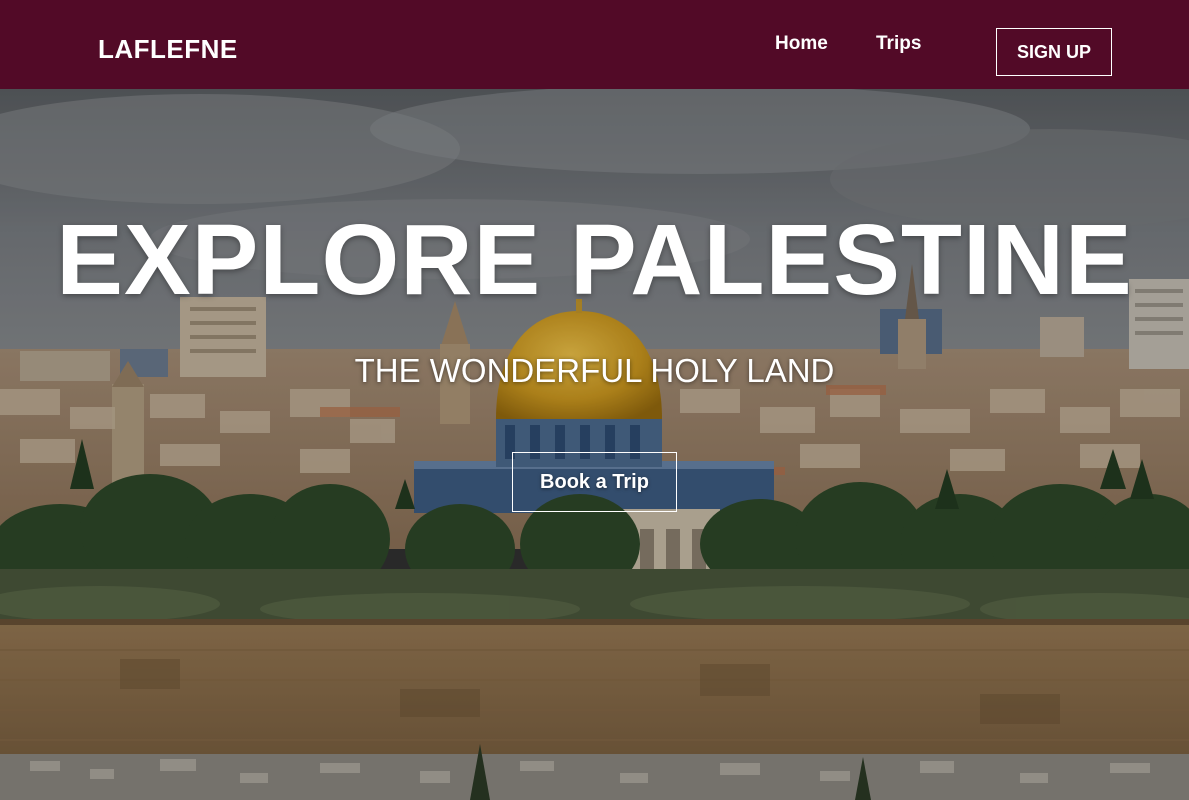 The image size is (1189, 800). What do you see at coordinates (898, 44) in the screenshot?
I see `nav-link-trips: Trips` at bounding box center [898, 44].